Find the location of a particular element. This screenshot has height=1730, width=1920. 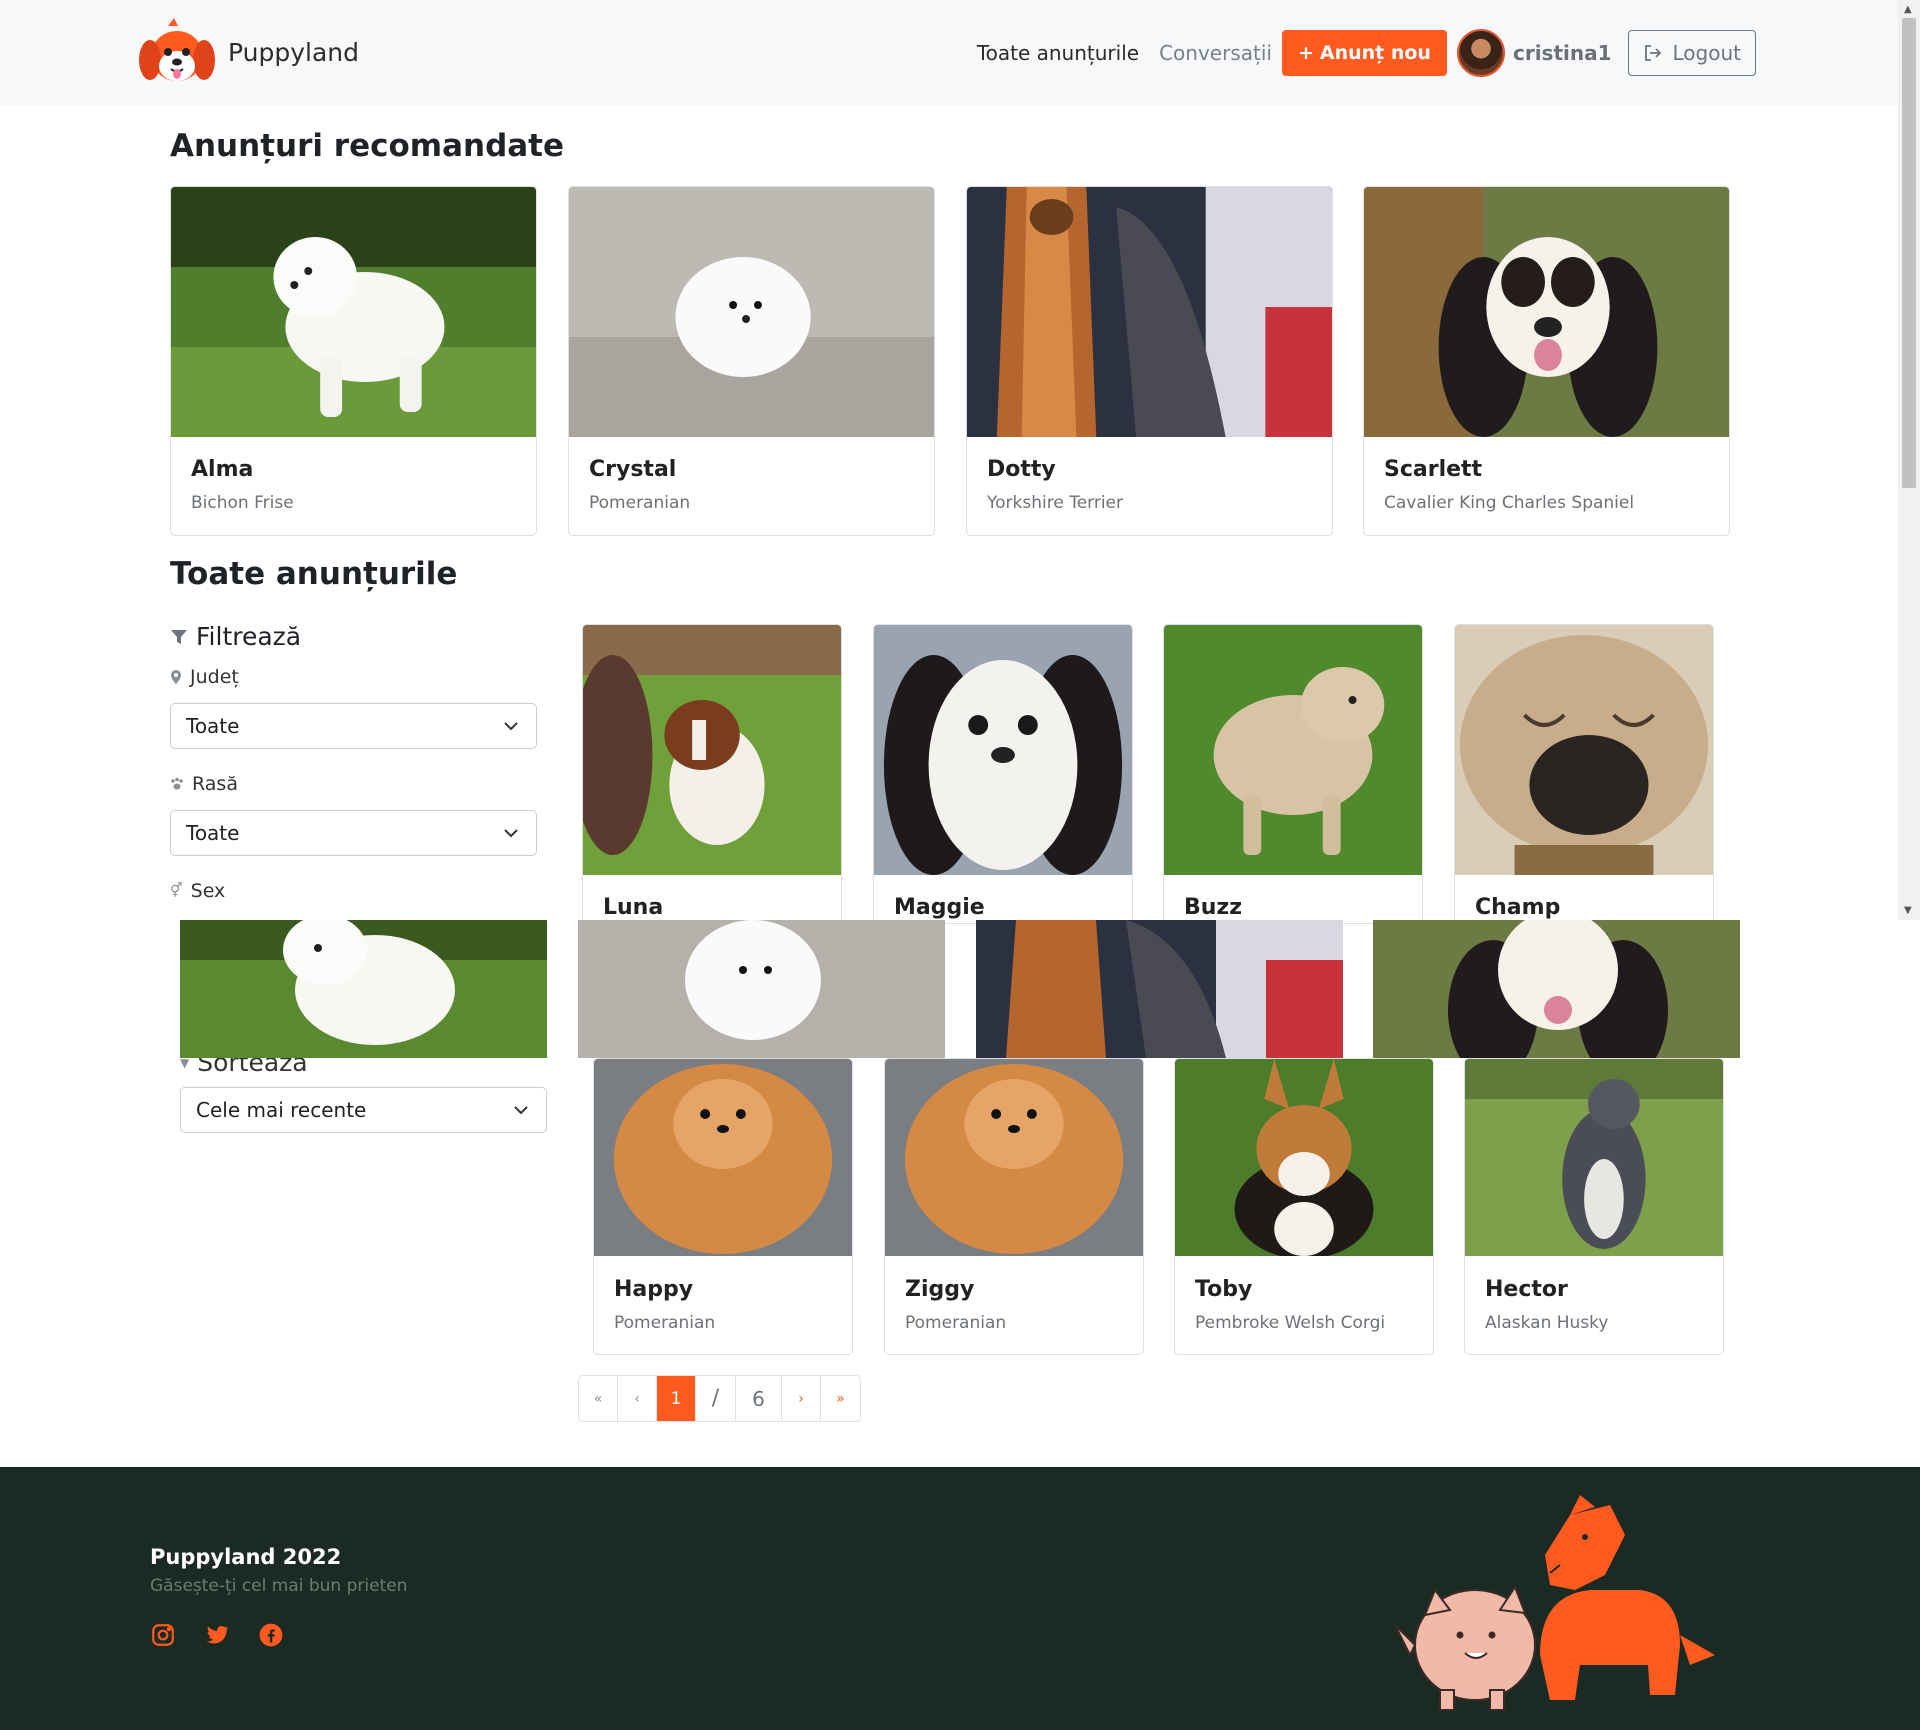

recommended-card: Alma Bichon Frise is located at coordinates (353, 361).